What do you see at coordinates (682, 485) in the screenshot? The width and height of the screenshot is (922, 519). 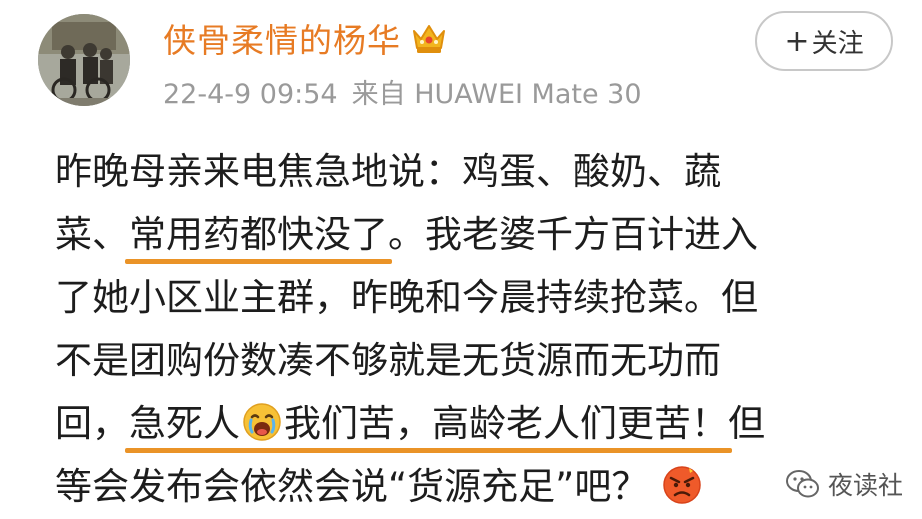 I see `angry-face-emoji` at bounding box center [682, 485].